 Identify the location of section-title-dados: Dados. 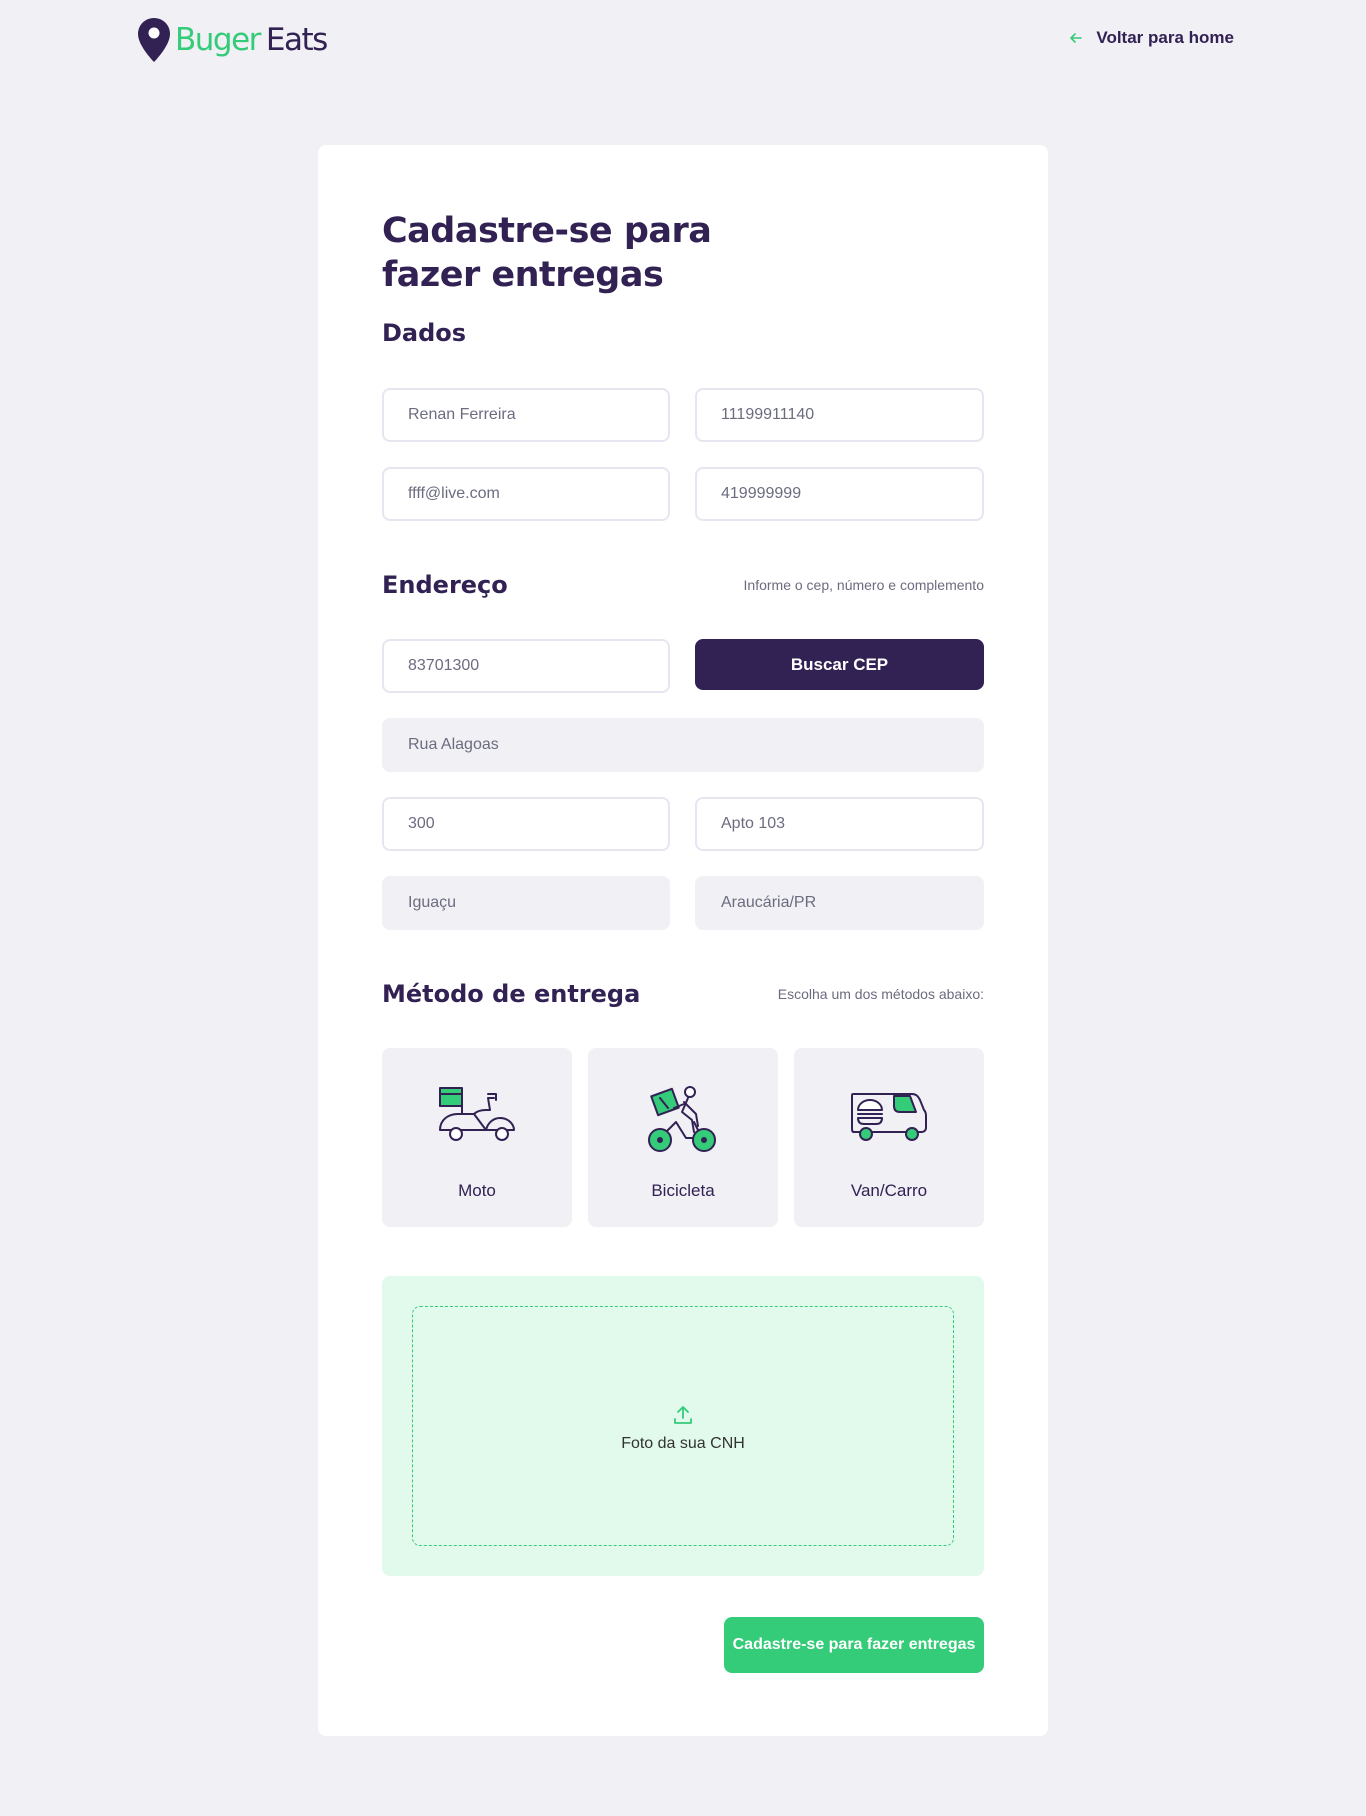
(424, 333).